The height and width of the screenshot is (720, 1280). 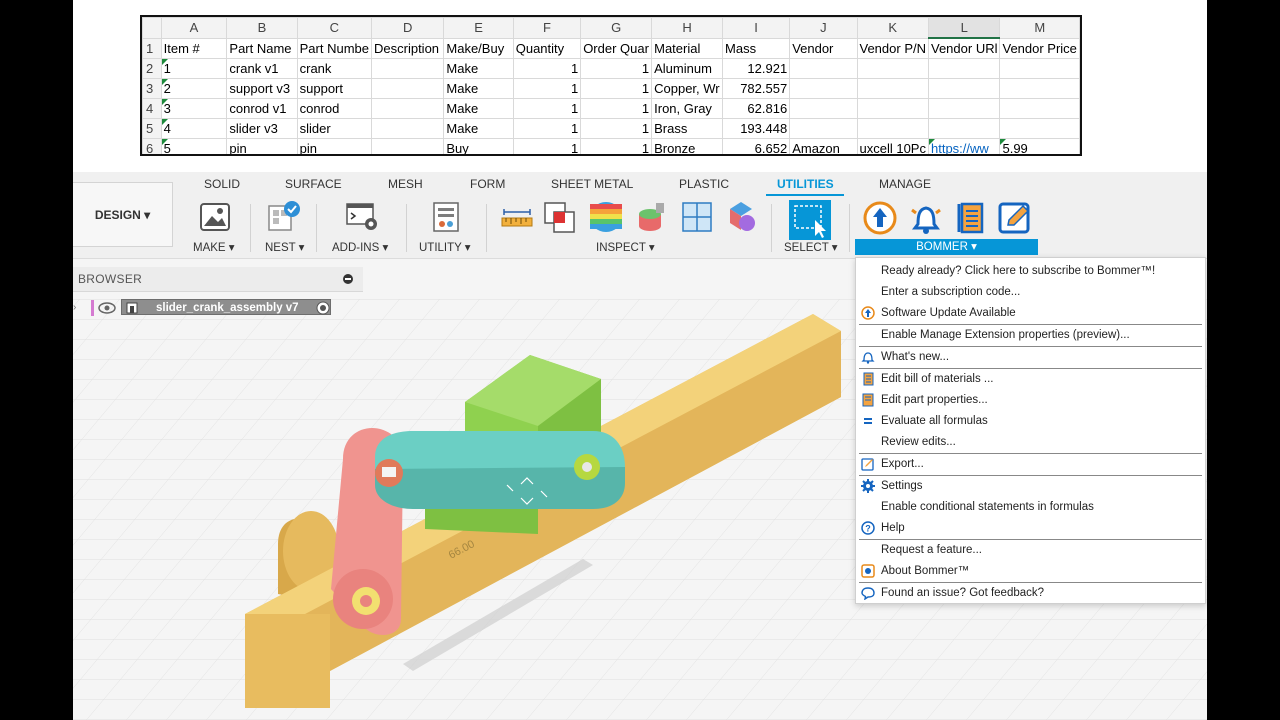 What do you see at coordinates (152, 128) in the screenshot?
I see `row-number: 5` at bounding box center [152, 128].